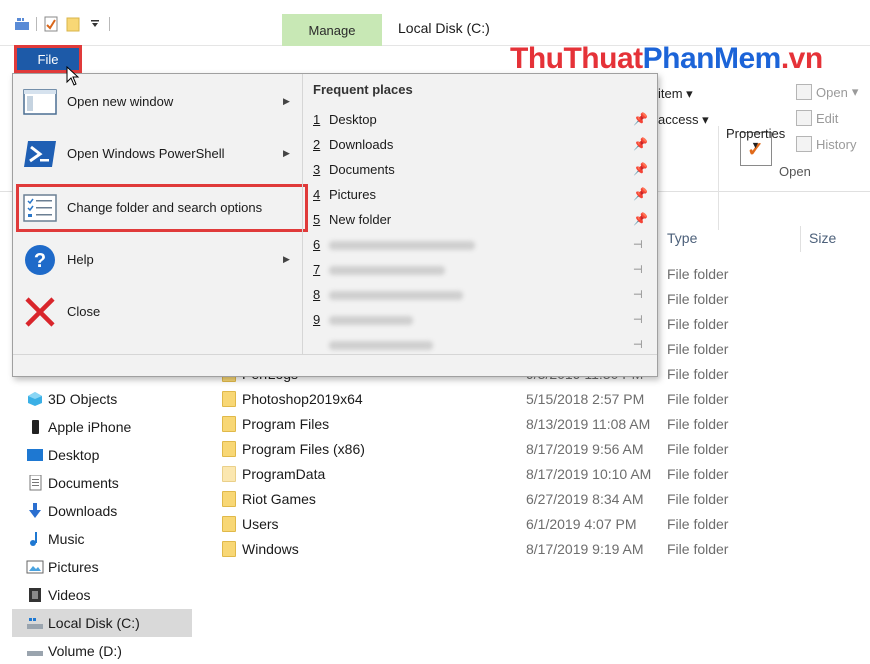 The height and width of the screenshot is (664, 870). Describe the element at coordinates (40, 102) in the screenshot. I see `new-window-icon` at that location.